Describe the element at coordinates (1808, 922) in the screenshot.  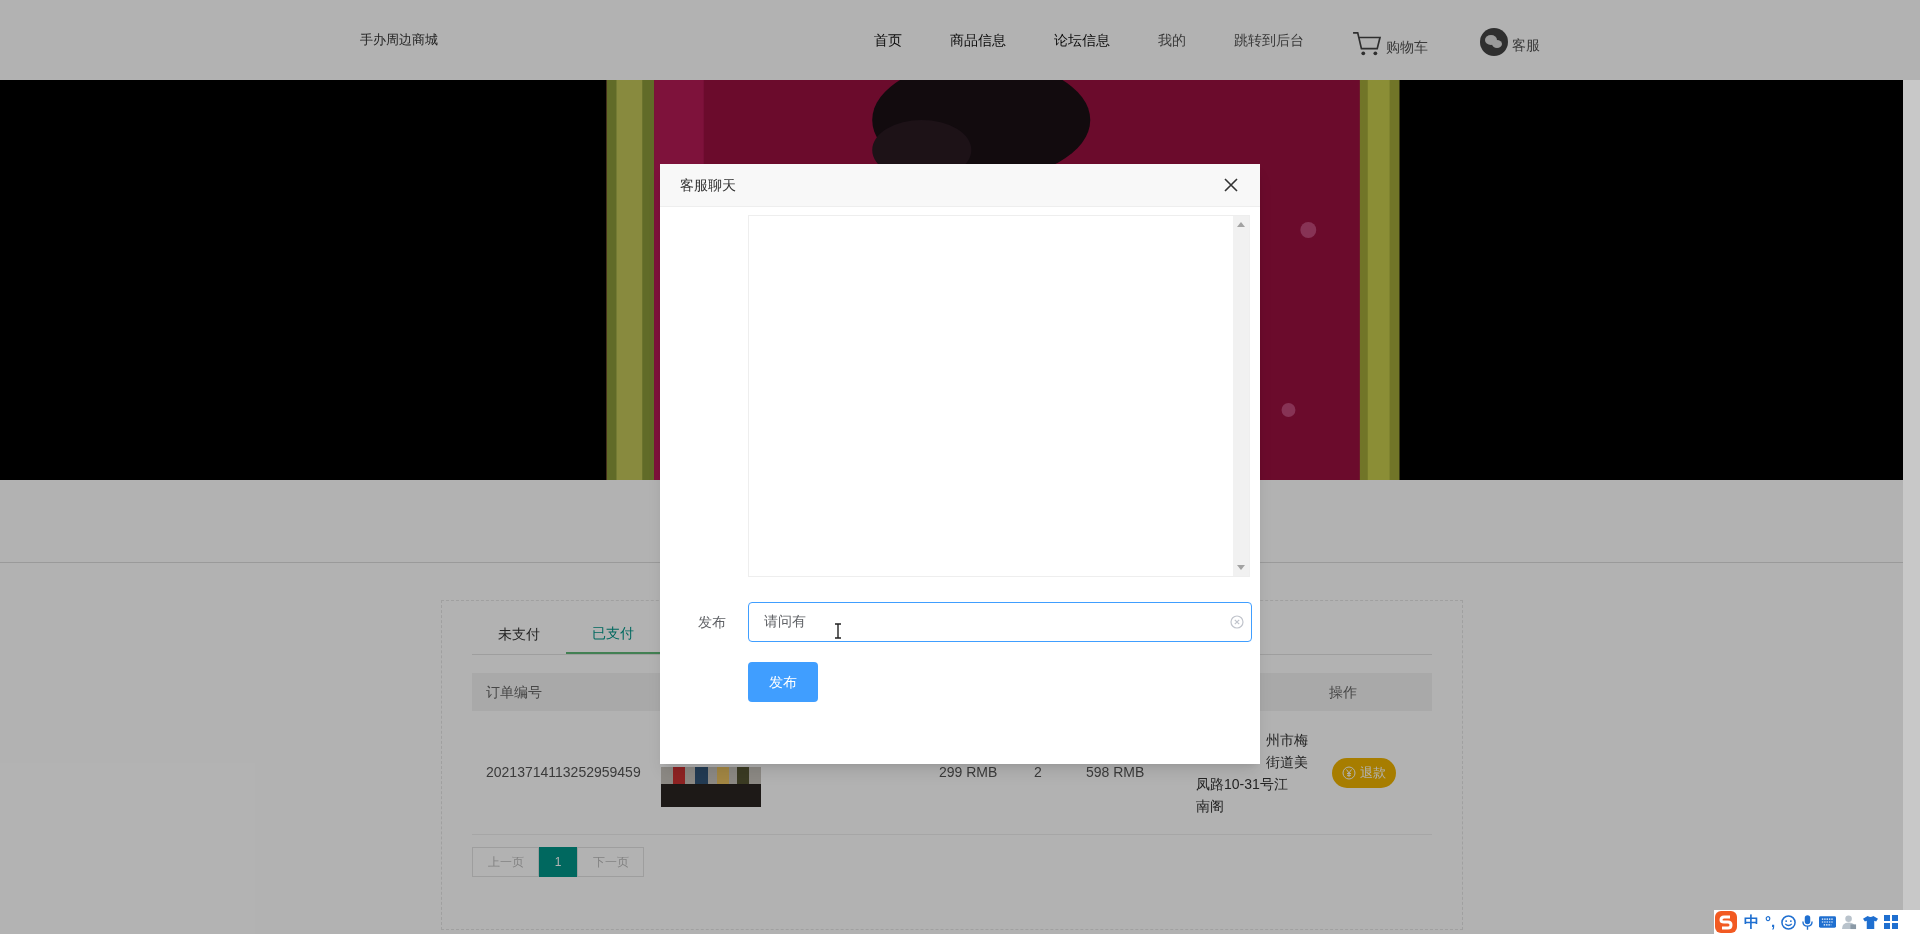
I see `microphone-icon` at that location.